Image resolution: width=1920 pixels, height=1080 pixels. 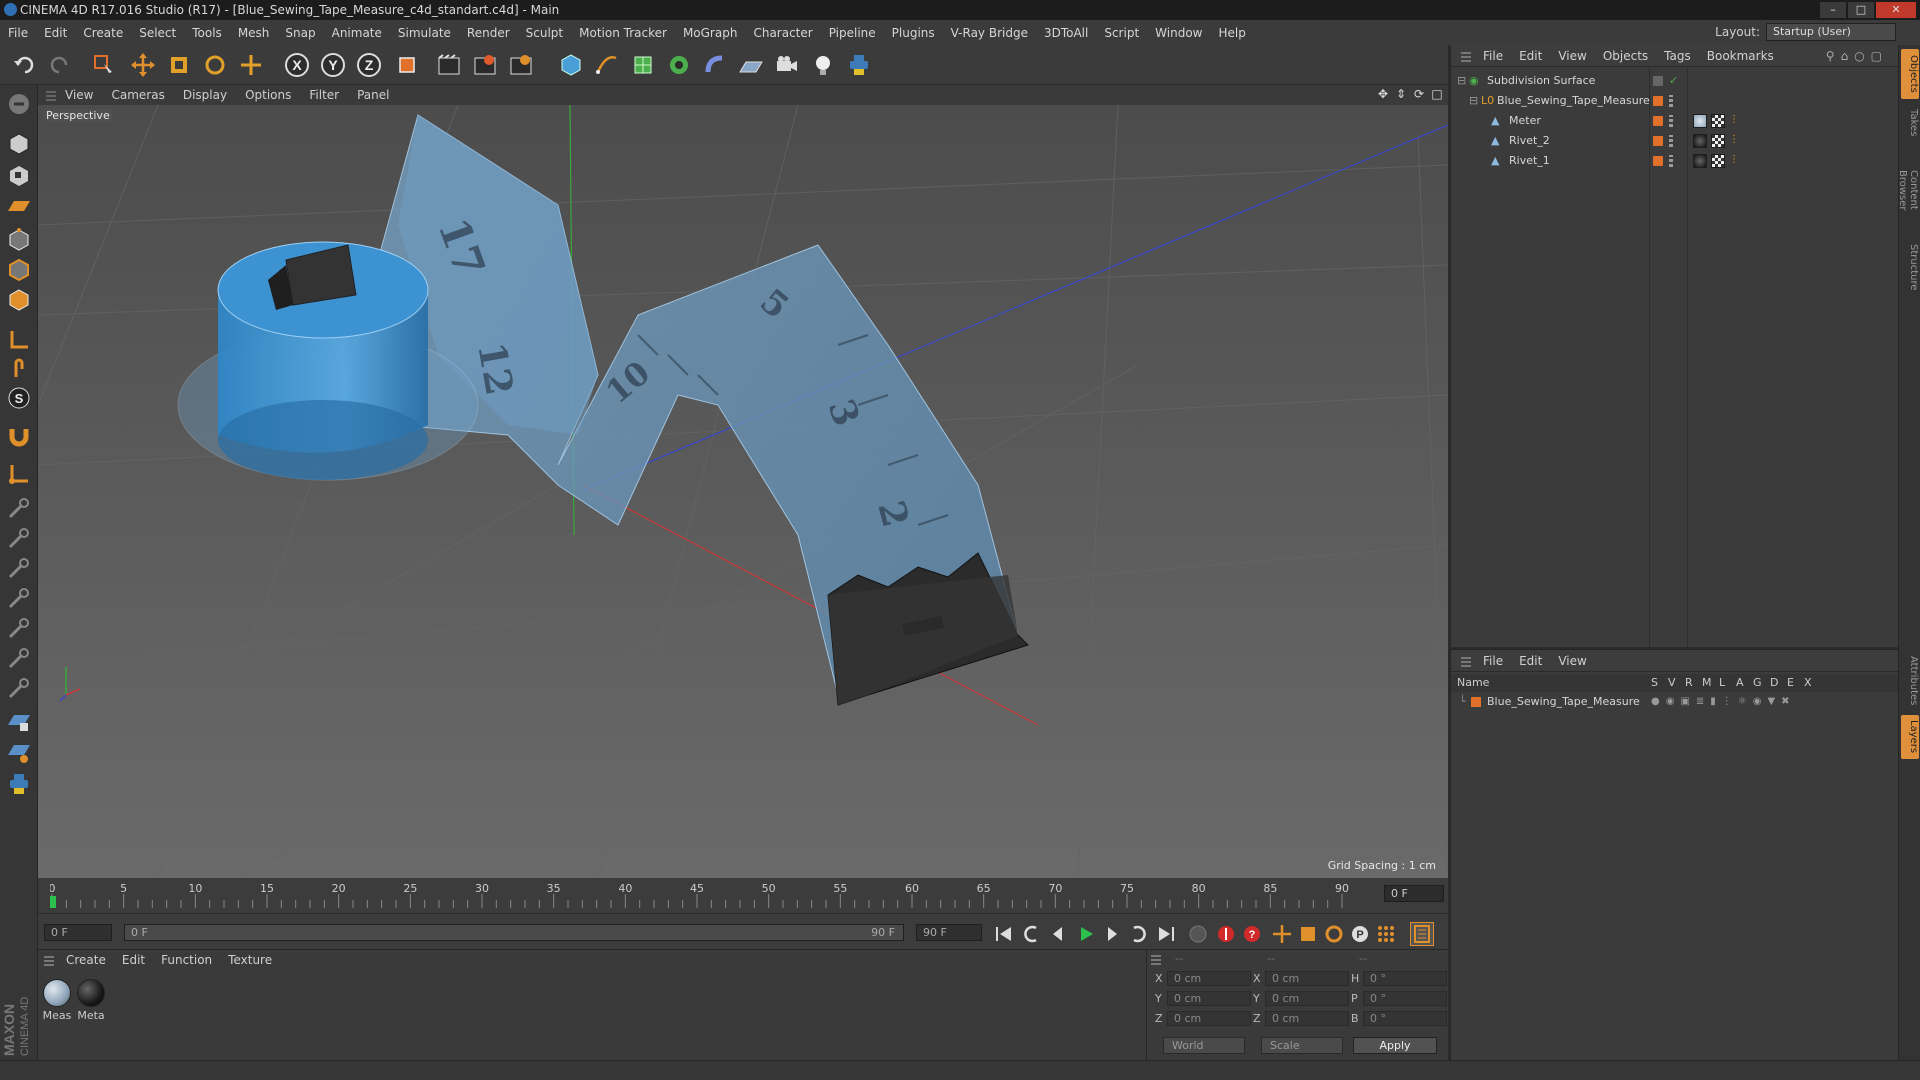 I want to click on column-render: R, so click(x=1689, y=683).